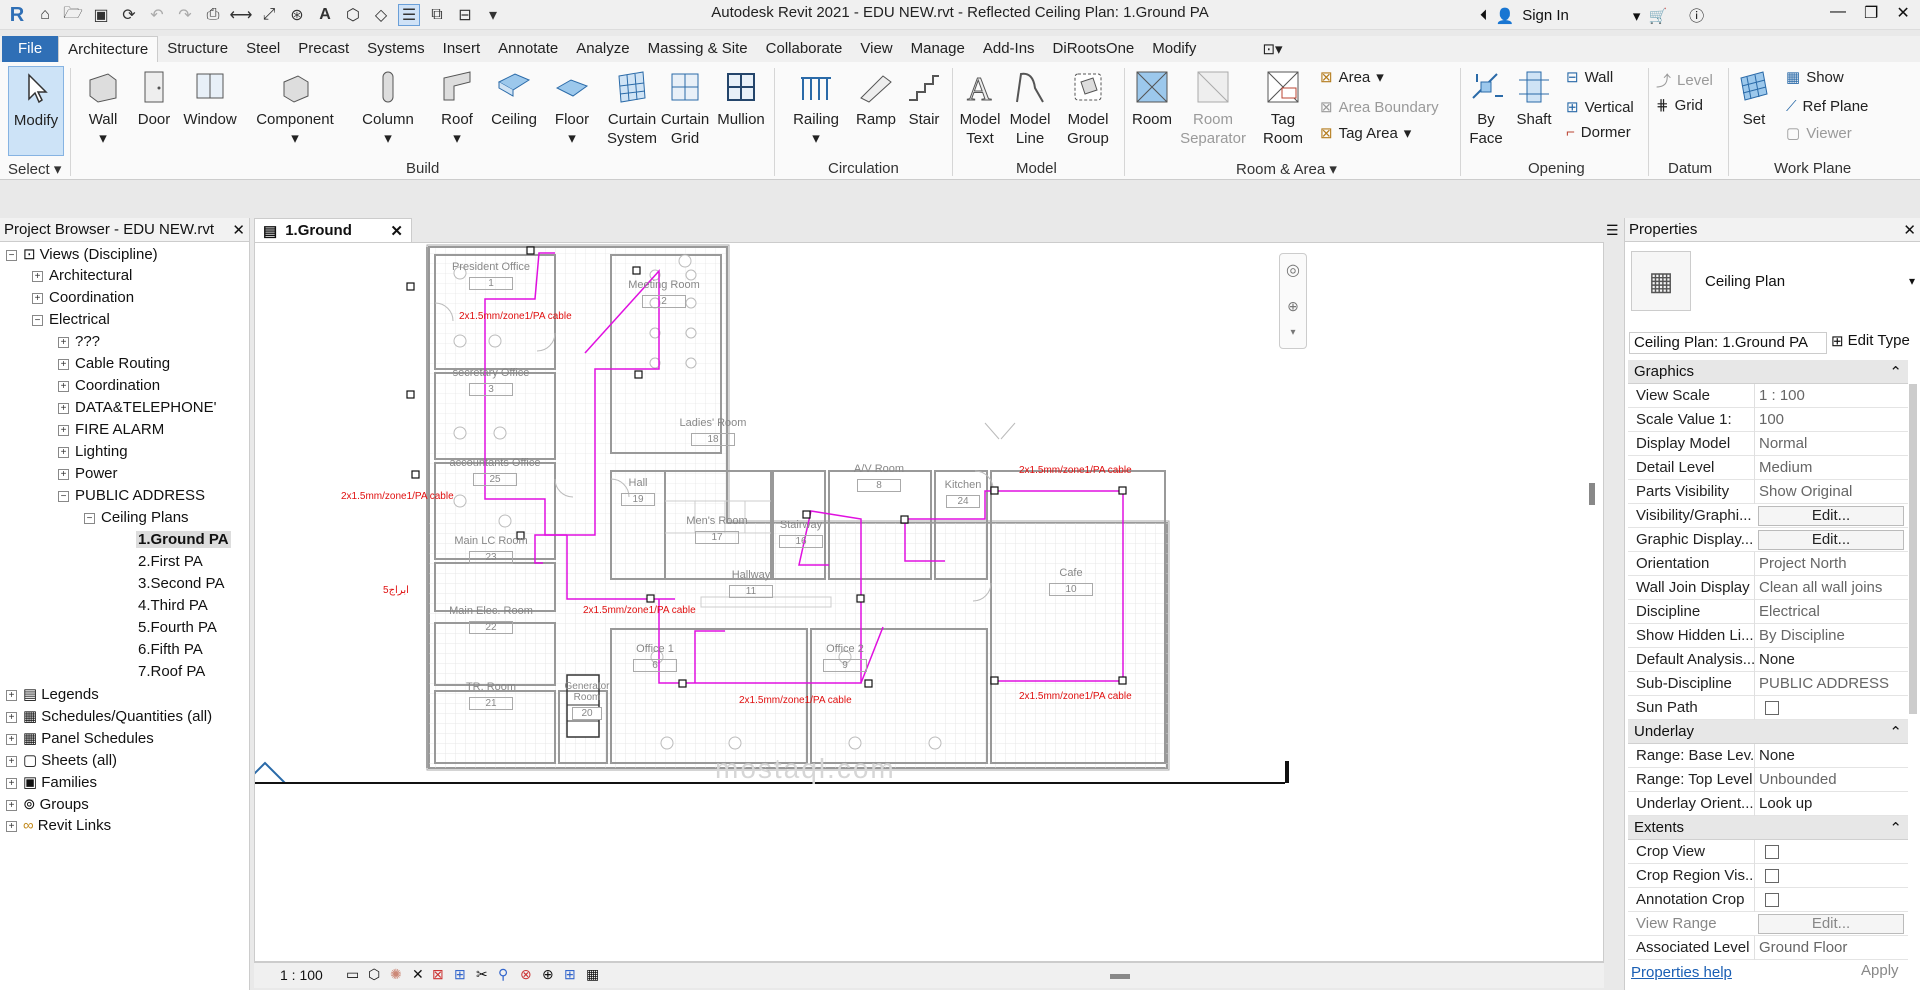 Image resolution: width=1920 pixels, height=990 pixels. I want to click on graphics-group-header: Graphics ⌃, so click(1768, 372).